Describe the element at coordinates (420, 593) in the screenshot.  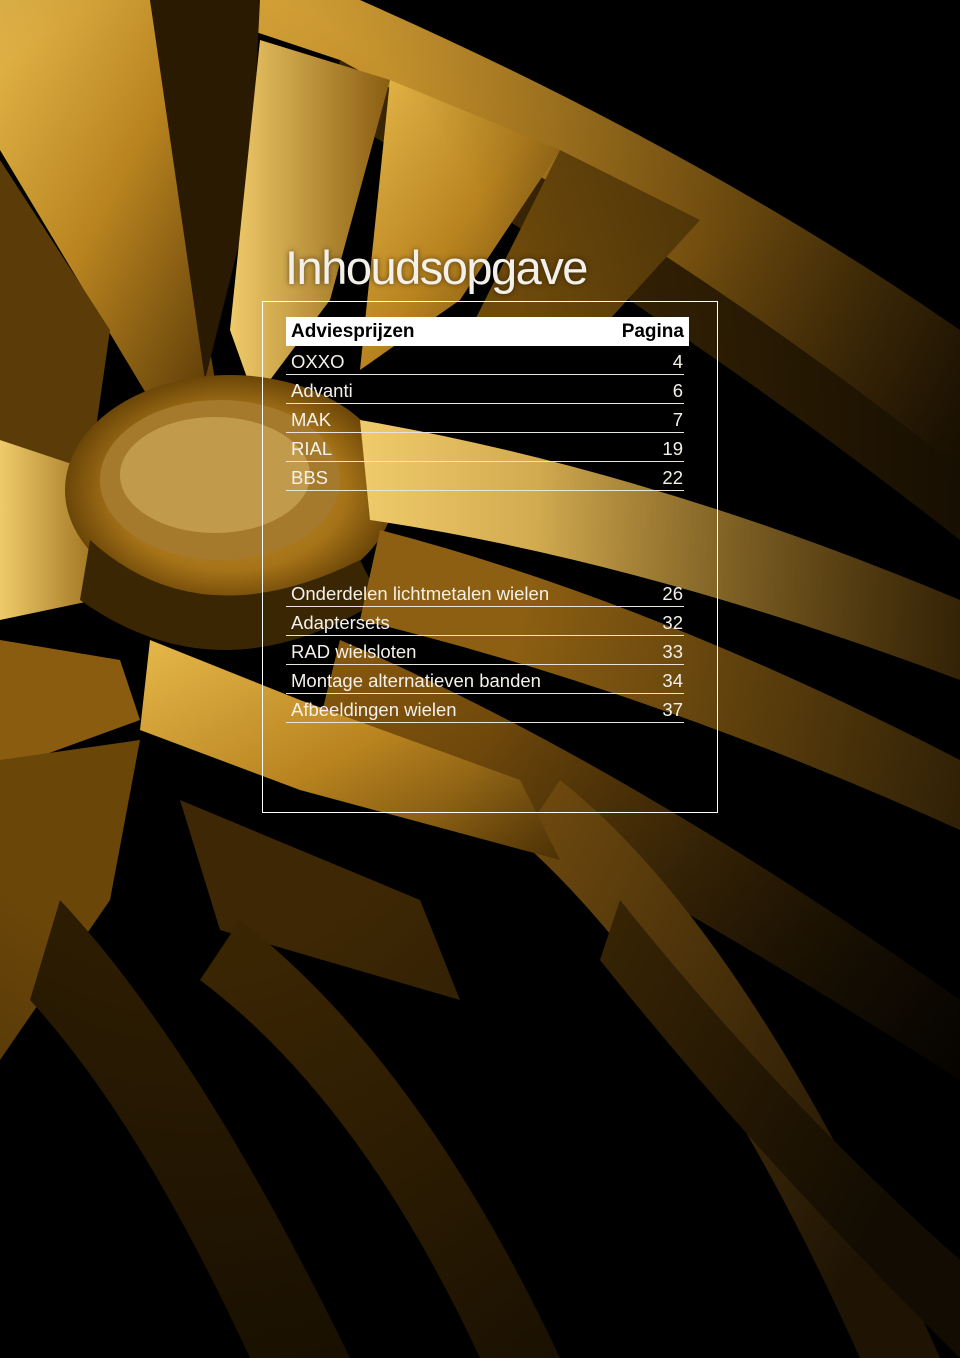
I see `toc-entry-label: Onderdelen lichtmetalen wielen` at that location.